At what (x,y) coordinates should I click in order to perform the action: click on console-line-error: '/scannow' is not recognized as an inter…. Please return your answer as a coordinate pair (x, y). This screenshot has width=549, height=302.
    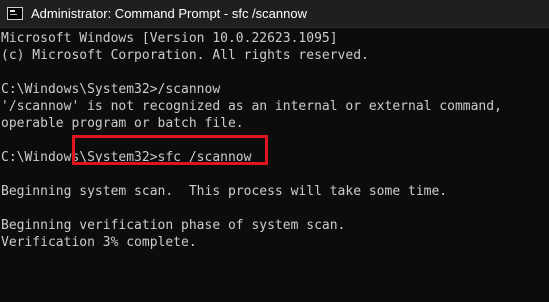
    Looking at the image, I should click on (251, 106).